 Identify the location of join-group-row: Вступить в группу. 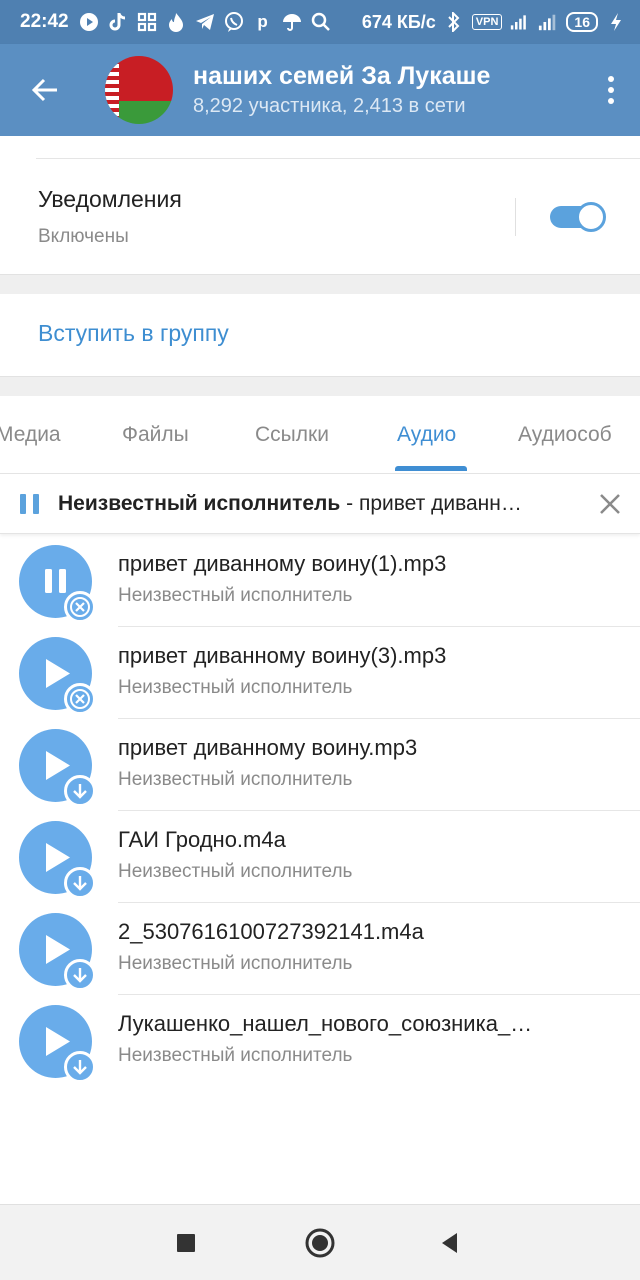
(320, 335).